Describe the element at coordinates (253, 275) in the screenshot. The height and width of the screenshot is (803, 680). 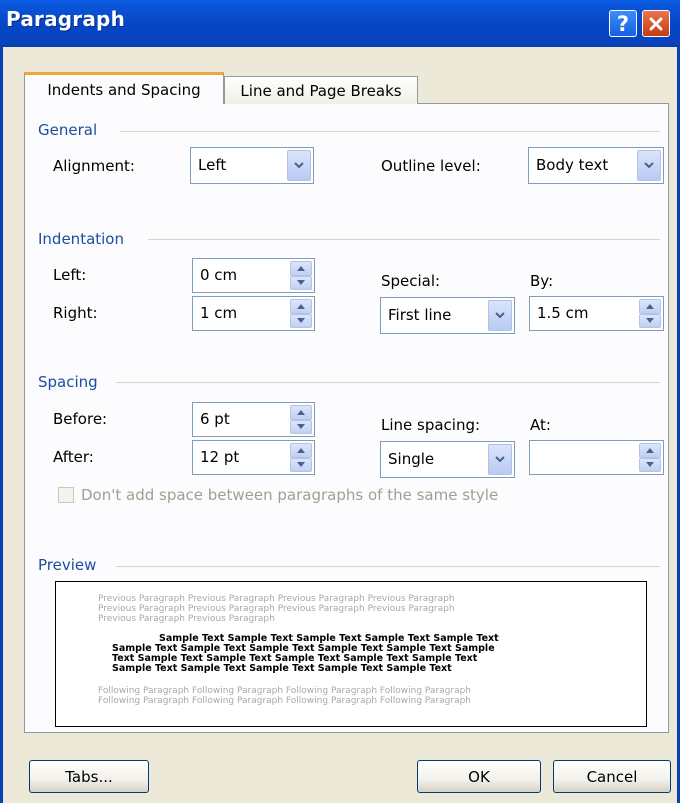
I see `left-indent-spinner: 0 cm` at that location.